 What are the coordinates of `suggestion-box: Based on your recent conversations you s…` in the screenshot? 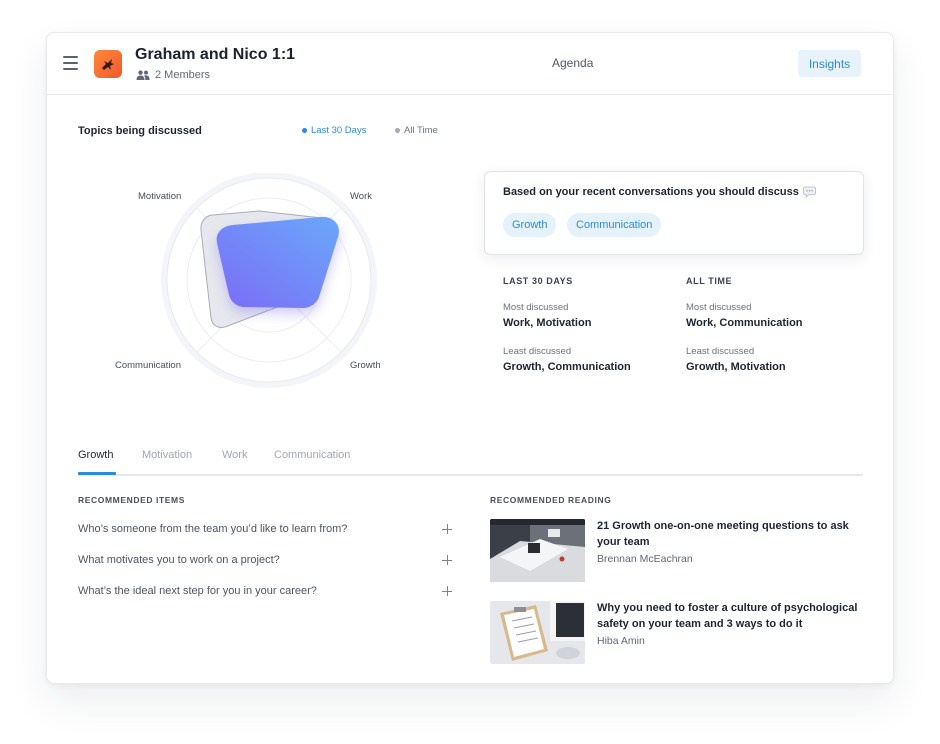 It's located at (674, 213).